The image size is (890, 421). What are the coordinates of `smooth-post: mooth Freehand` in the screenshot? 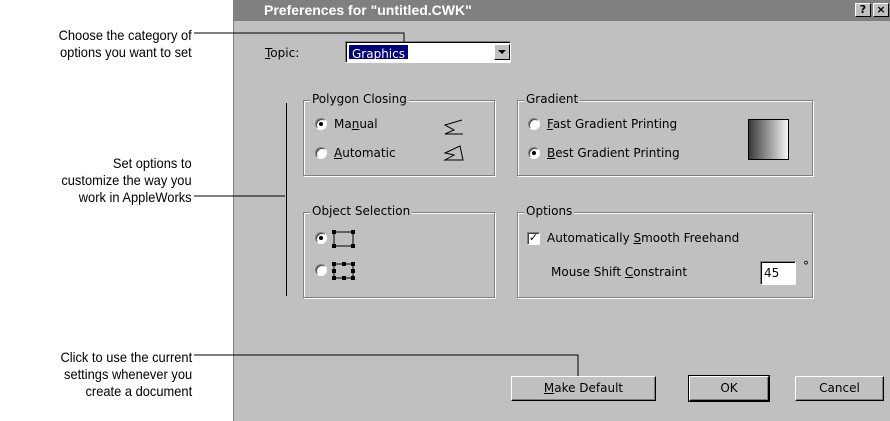 It's located at (690, 238).